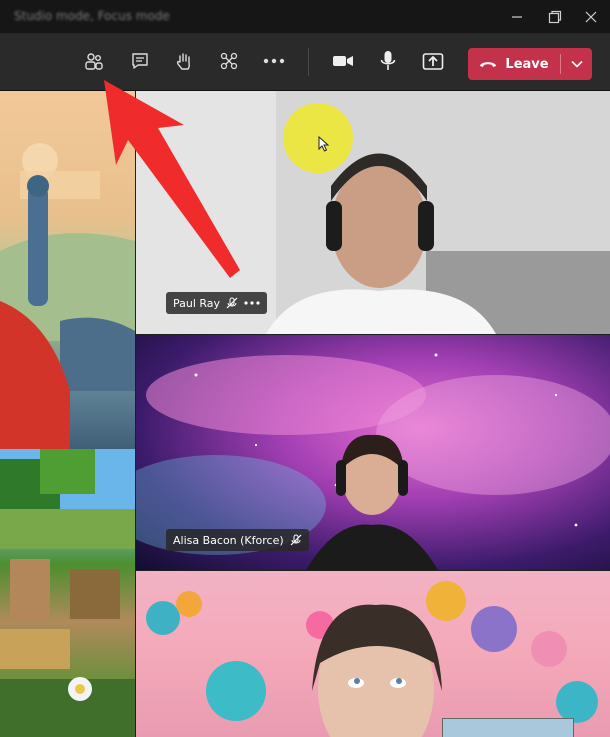  Describe the element at coordinates (308, 62) in the screenshot. I see `toolbar-divider` at that location.